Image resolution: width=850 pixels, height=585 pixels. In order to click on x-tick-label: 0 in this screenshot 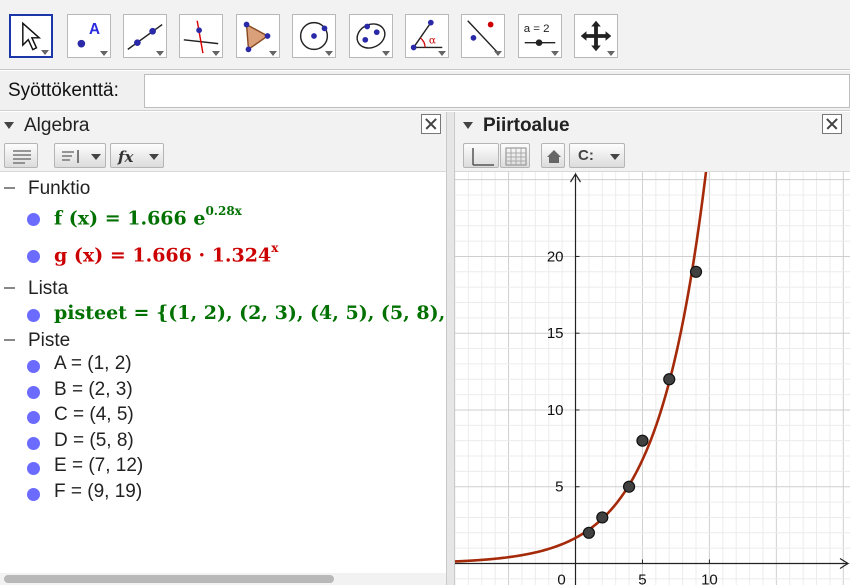, I will do `click(561, 578)`.